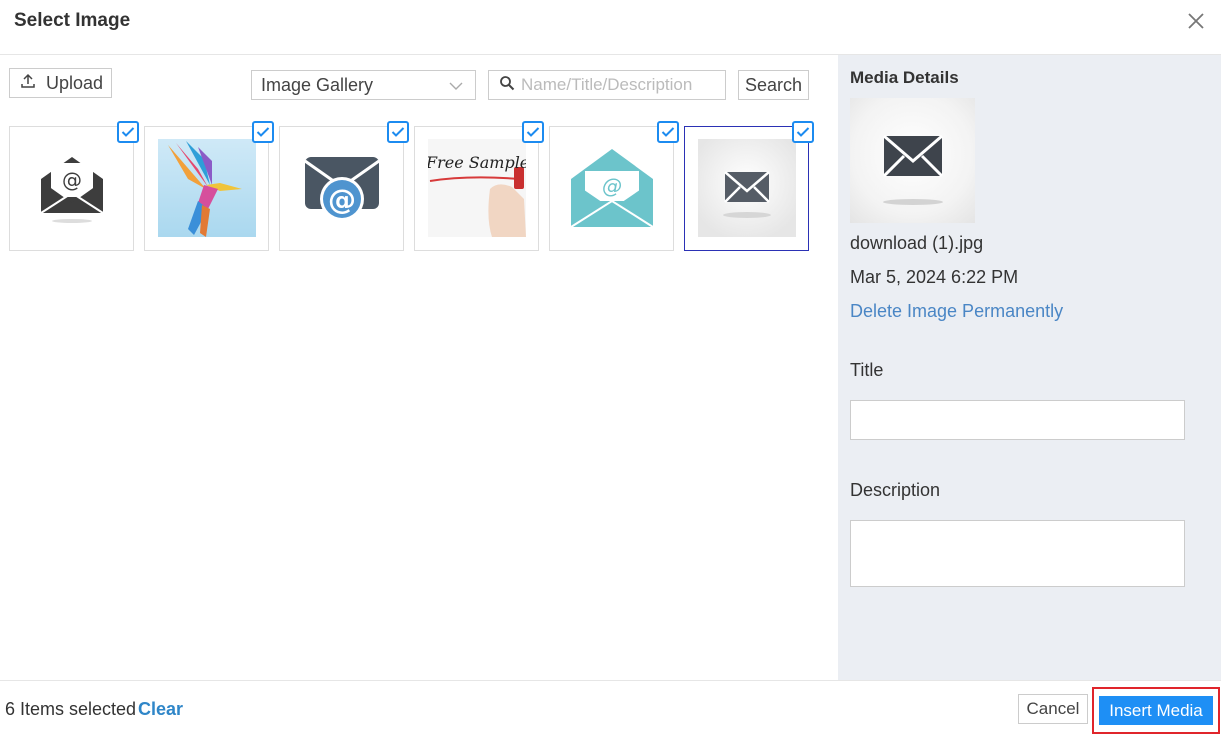 The height and width of the screenshot is (734, 1221). Describe the element at coordinates (72, 20) in the screenshot. I see `dialog-title: Select Image` at that location.